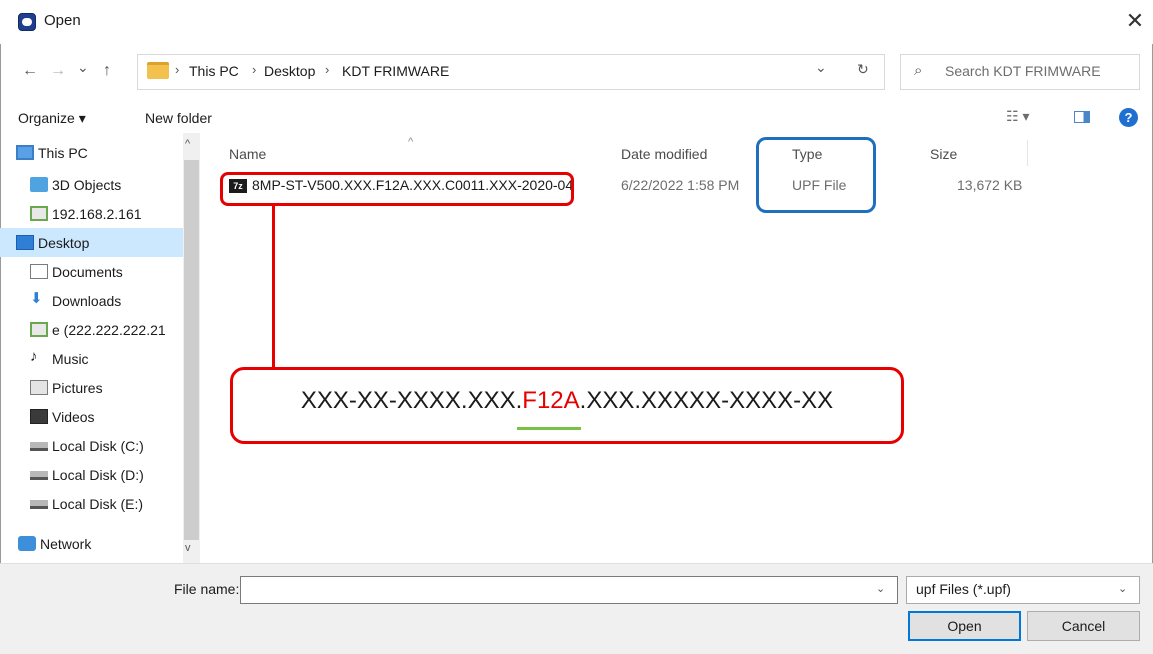  Describe the element at coordinates (39, 416) in the screenshot. I see `video-icon` at that location.